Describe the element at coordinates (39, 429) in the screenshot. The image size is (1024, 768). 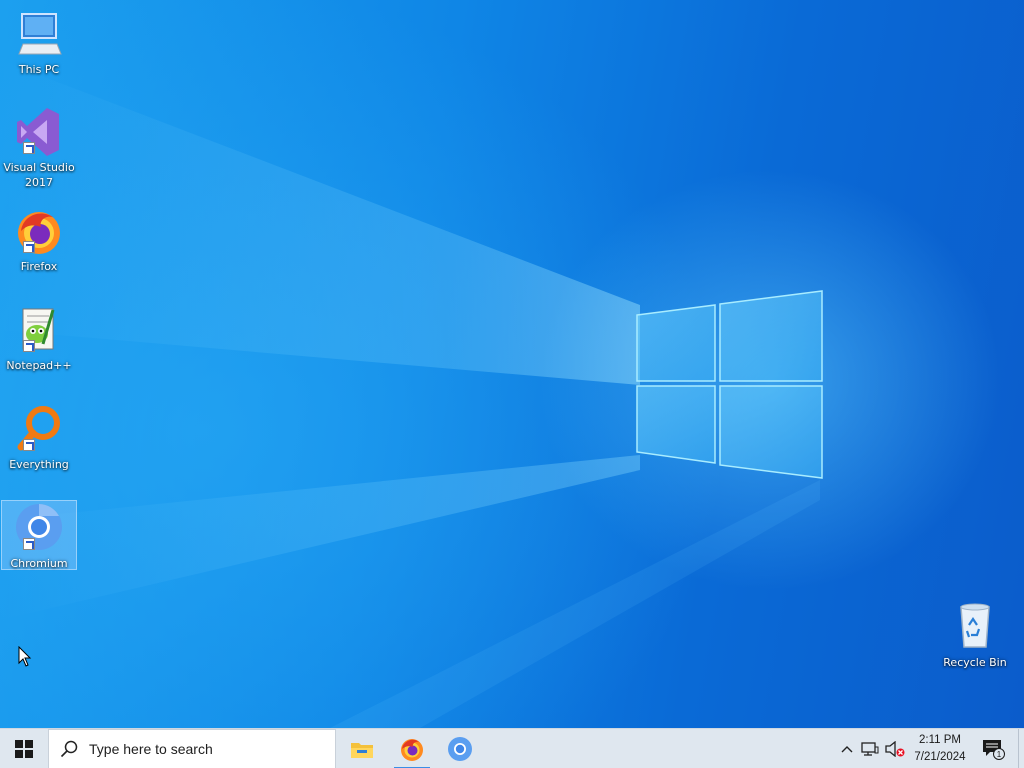
I see `everything-search-icon` at that location.